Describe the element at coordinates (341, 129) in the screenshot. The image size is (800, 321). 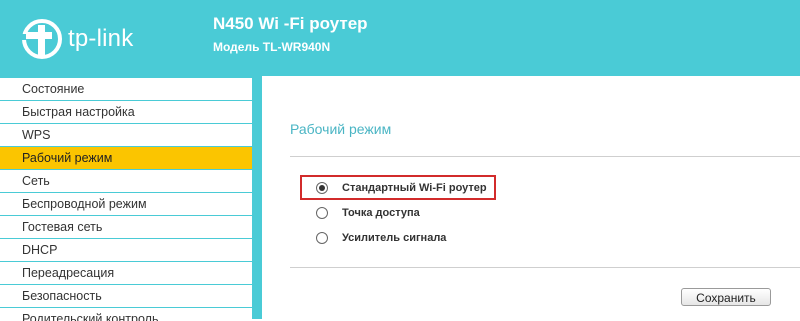
I see `section-title: Рабочий режим` at that location.